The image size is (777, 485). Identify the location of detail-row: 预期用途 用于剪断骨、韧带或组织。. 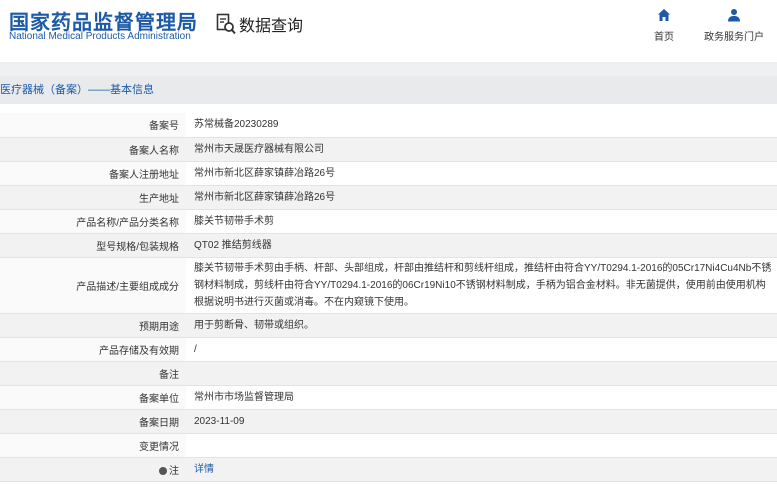
(388, 325).